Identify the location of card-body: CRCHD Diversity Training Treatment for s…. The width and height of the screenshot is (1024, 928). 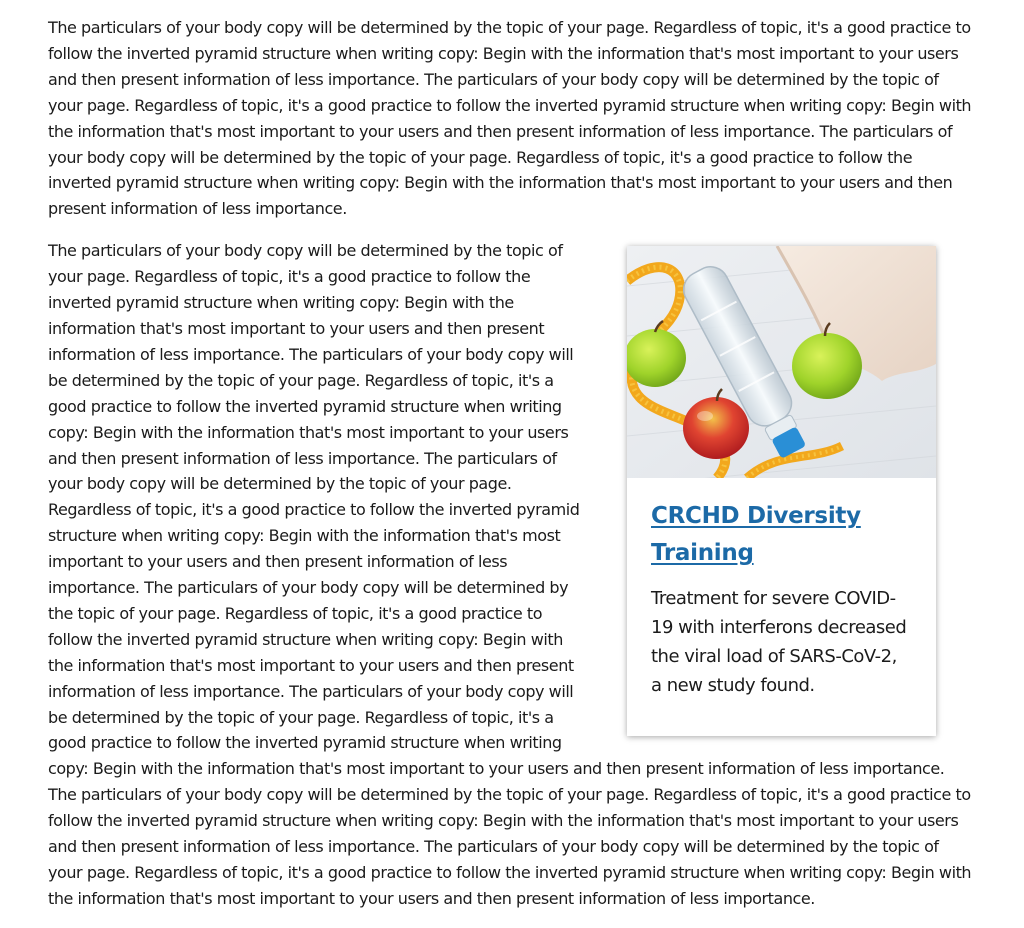
(781, 607).